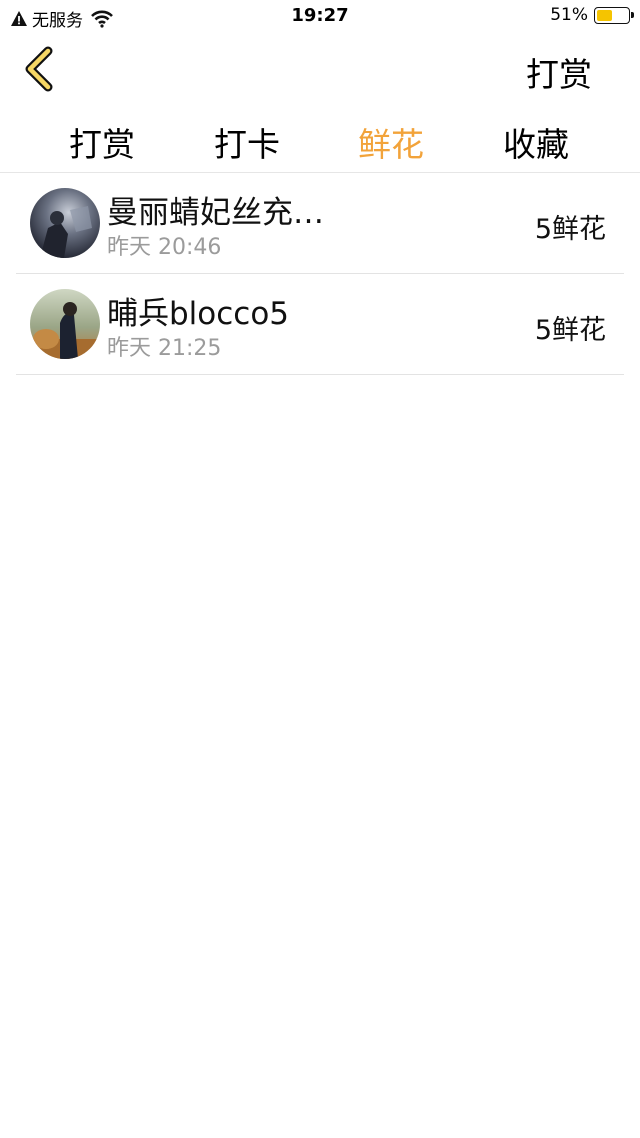 Image resolution: width=640 pixels, height=1138 pixels. I want to click on item-time: 昨天 20:46, so click(164, 247).